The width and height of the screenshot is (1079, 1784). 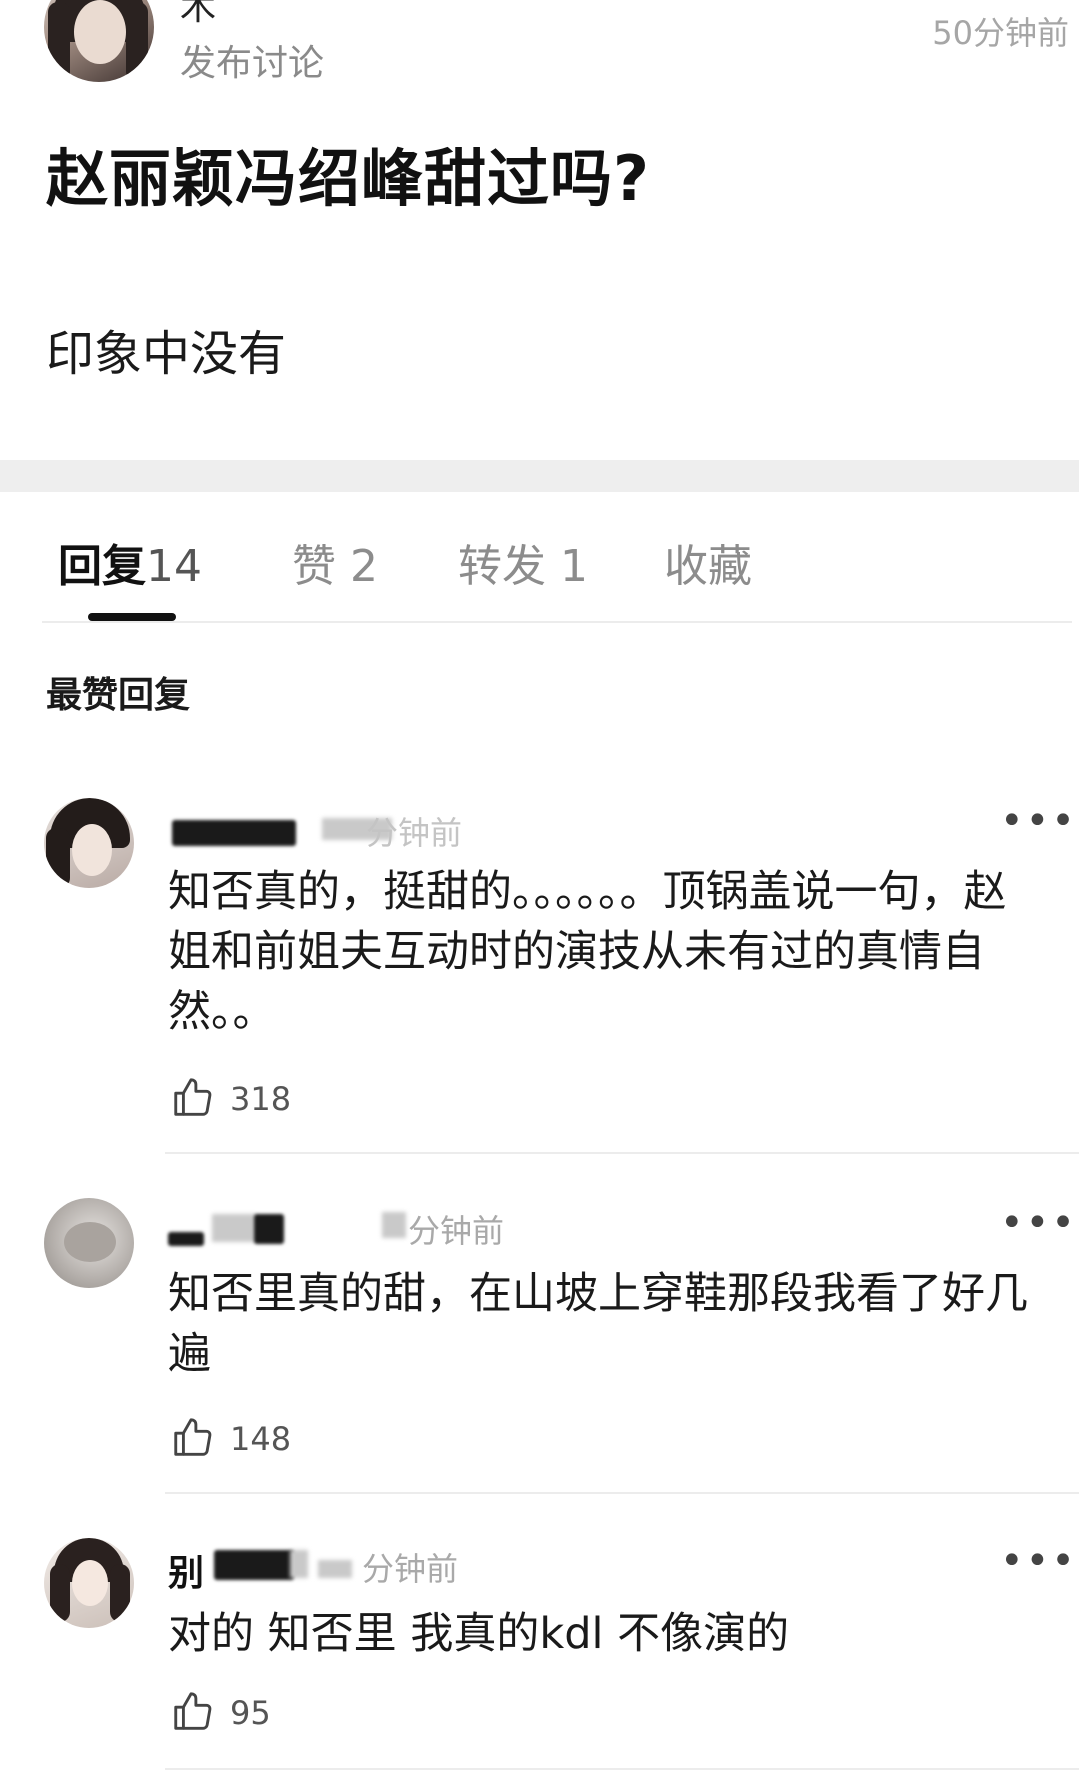 I want to click on like-count: 148, so click(x=261, y=1439).